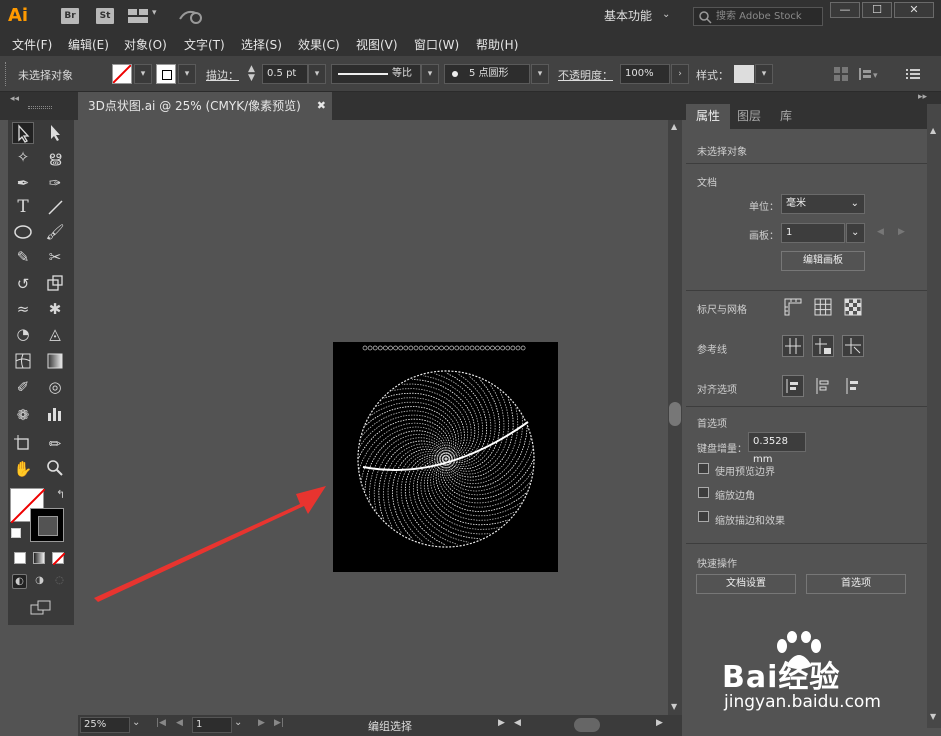  What do you see at coordinates (138, 16) in the screenshot?
I see `arrange-documents-icon` at bounding box center [138, 16].